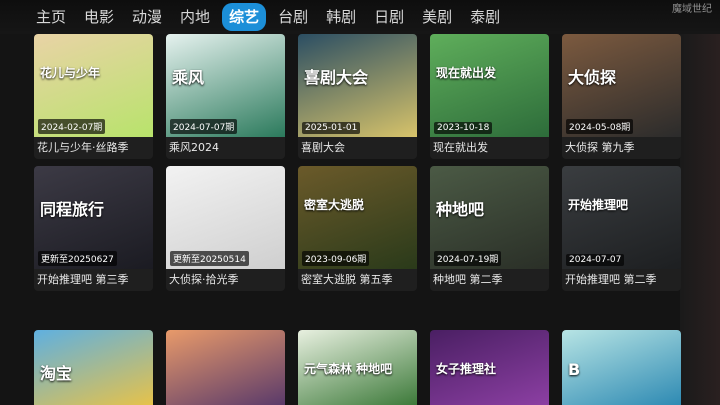  What do you see at coordinates (331, 128) in the screenshot?
I see `episode-date-badge: 2025-01-01` at bounding box center [331, 128].